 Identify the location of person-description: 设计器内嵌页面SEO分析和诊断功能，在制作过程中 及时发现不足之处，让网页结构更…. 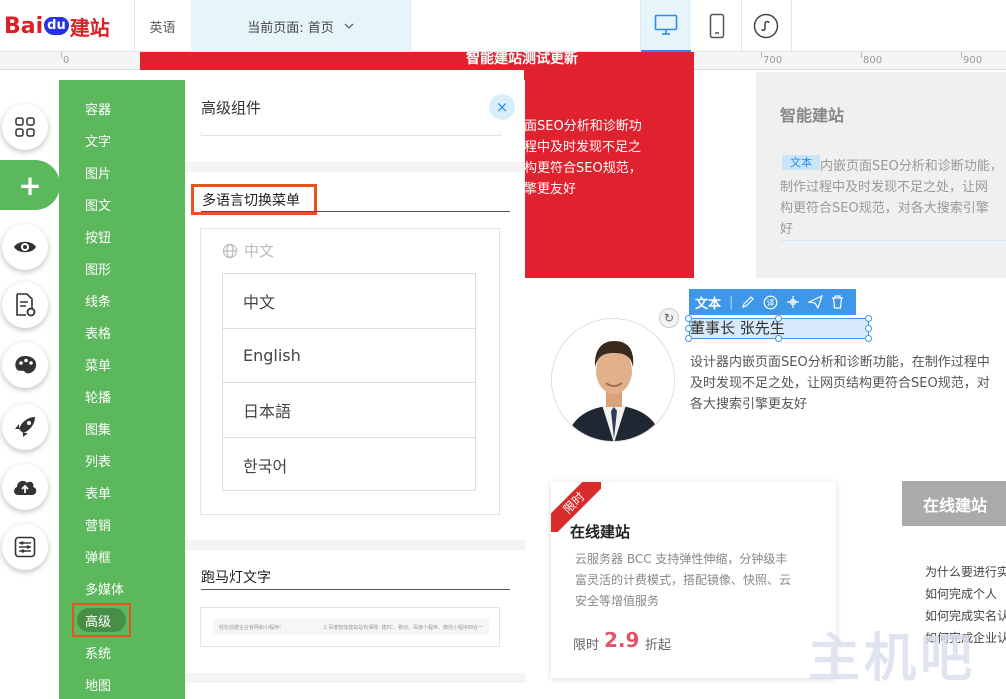
(848, 383).